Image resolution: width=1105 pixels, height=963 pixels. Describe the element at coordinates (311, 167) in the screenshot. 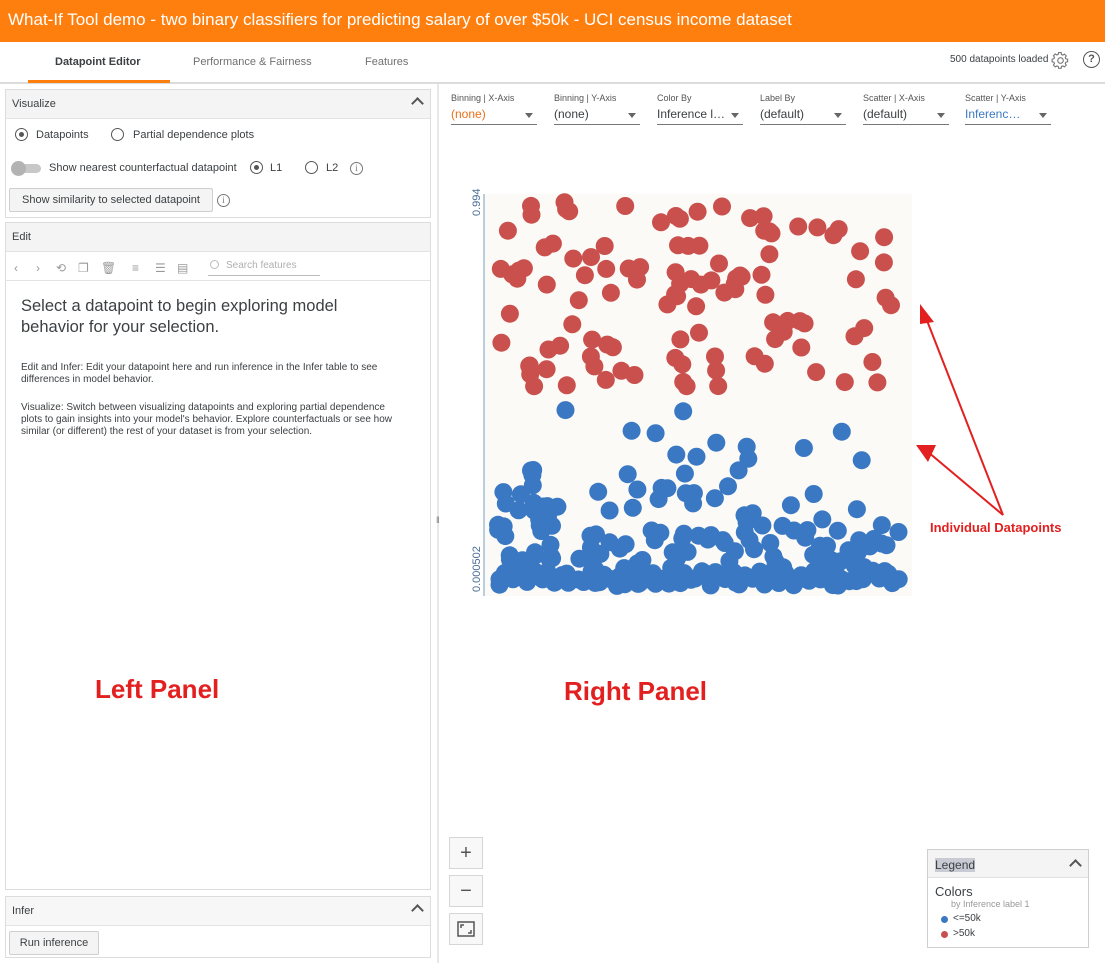

I see `l2-radio` at that location.